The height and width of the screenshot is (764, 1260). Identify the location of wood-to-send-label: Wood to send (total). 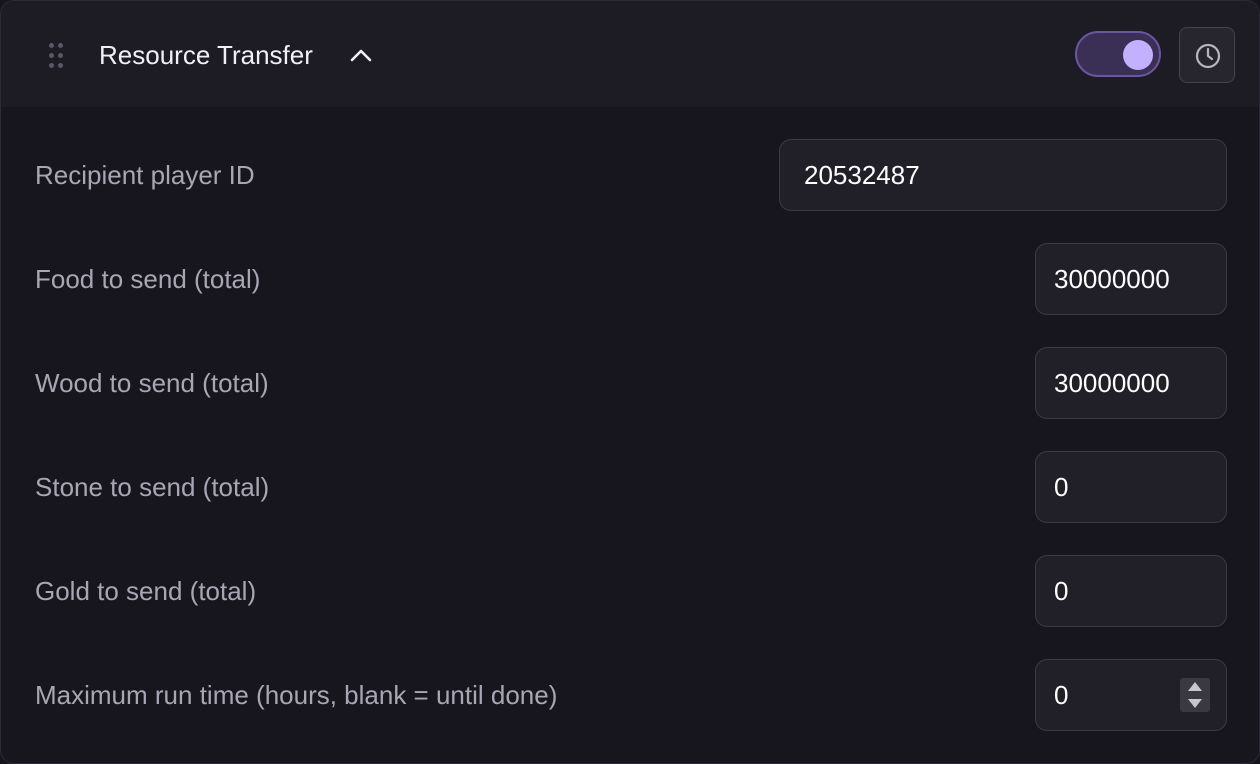
(152, 383).